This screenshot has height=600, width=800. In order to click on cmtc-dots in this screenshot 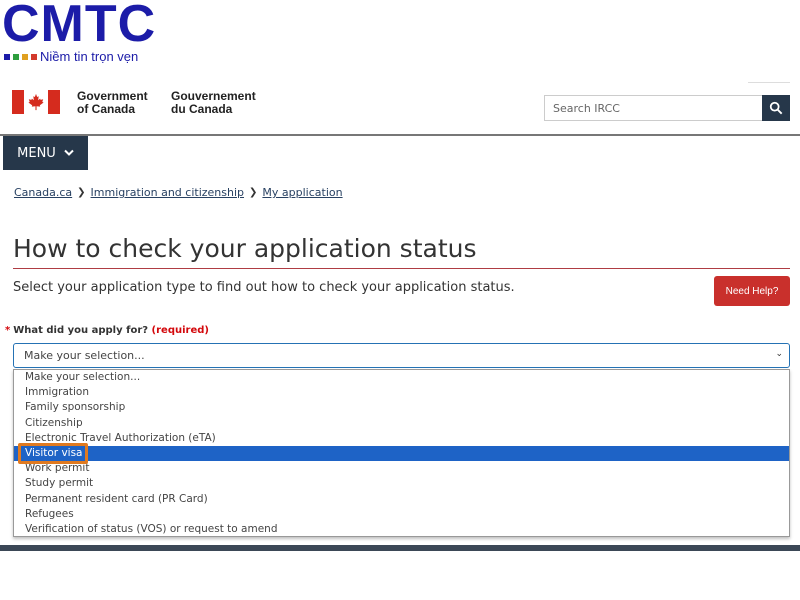, I will do `click(20, 57)`.